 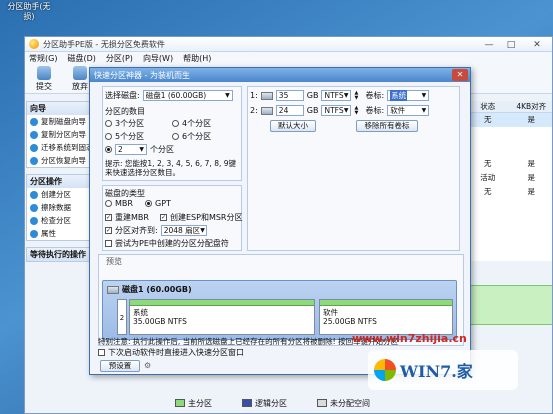 What do you see at coordinates (336, 110) in the screenshot?
I see `fs-select-2: NTFS ▼` at bounding box center [336, 110].